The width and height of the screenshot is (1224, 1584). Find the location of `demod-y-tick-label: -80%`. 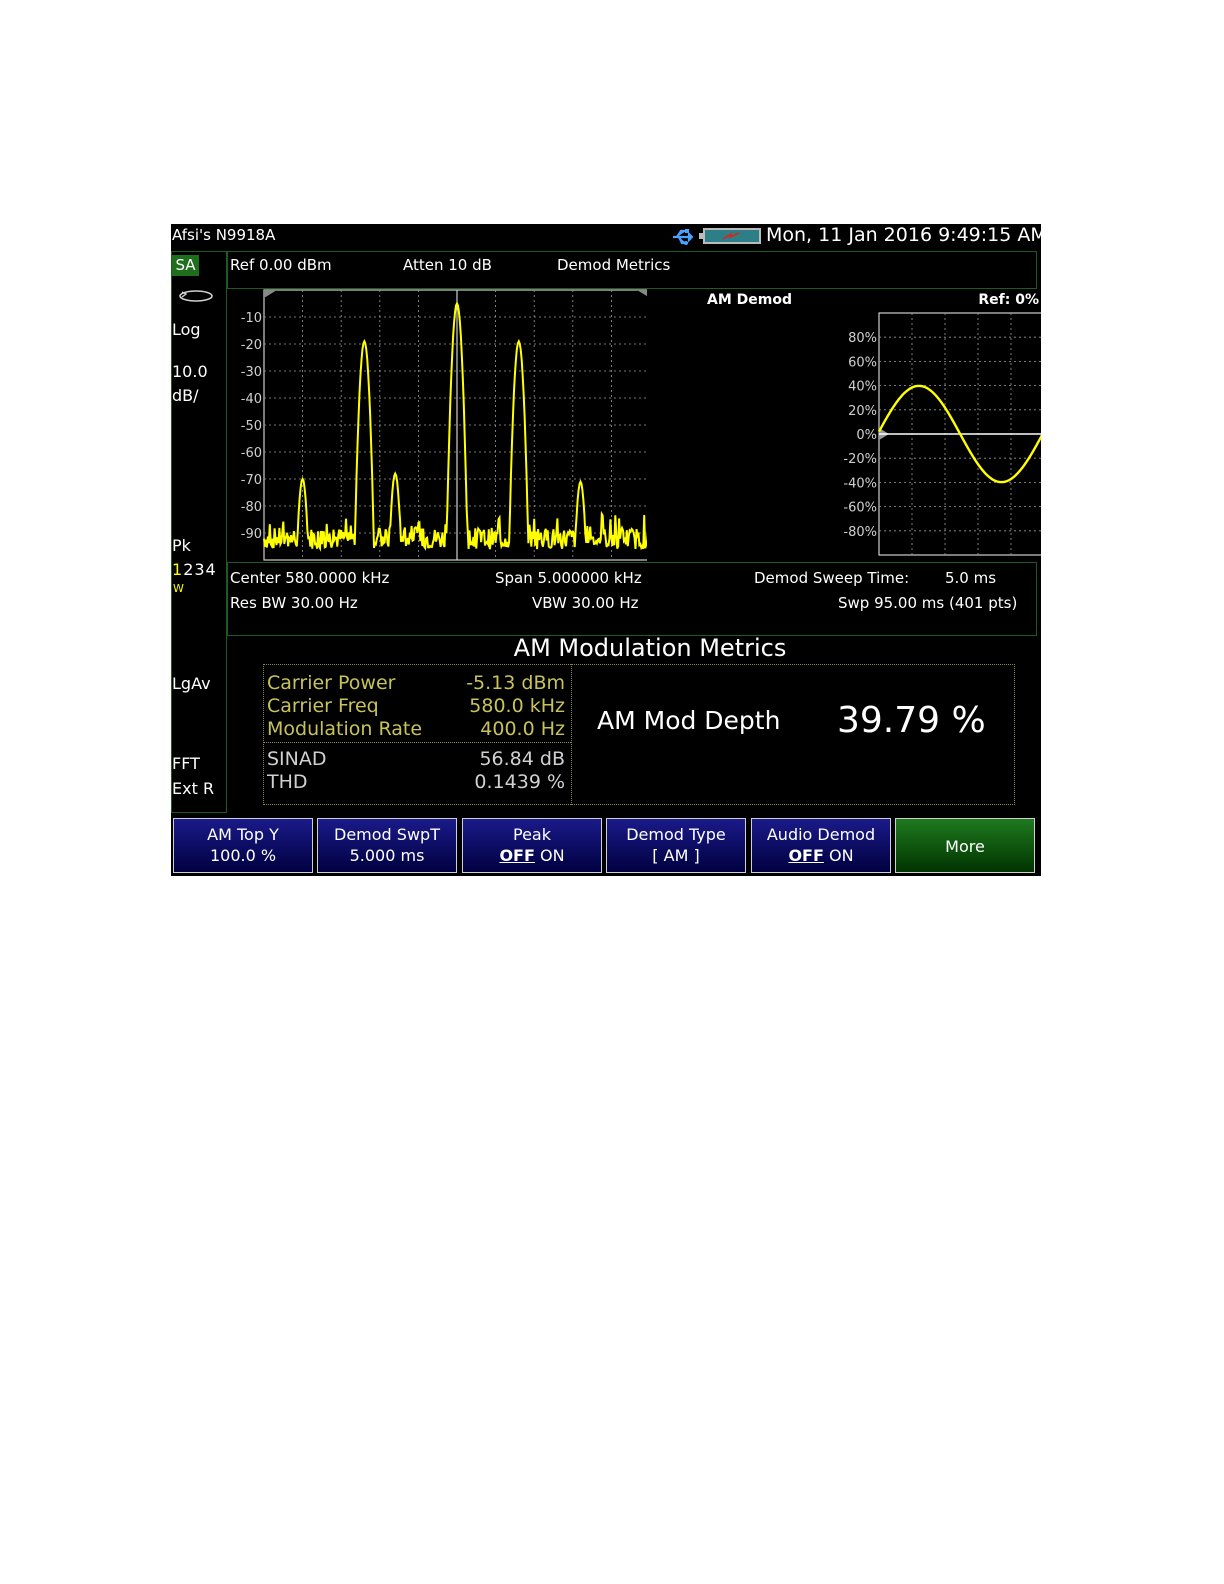

demod-y-tick-label: -80% is located at coordinates (860, 532).